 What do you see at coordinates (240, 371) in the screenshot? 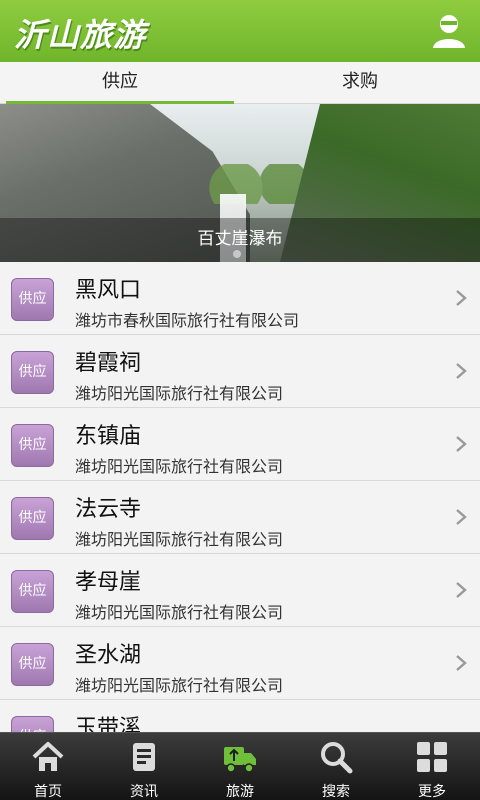
I see `list-item: 供应 碧霞祠 潍坊阳光国际旅行社有限公司` at bounding box center [240, 371].